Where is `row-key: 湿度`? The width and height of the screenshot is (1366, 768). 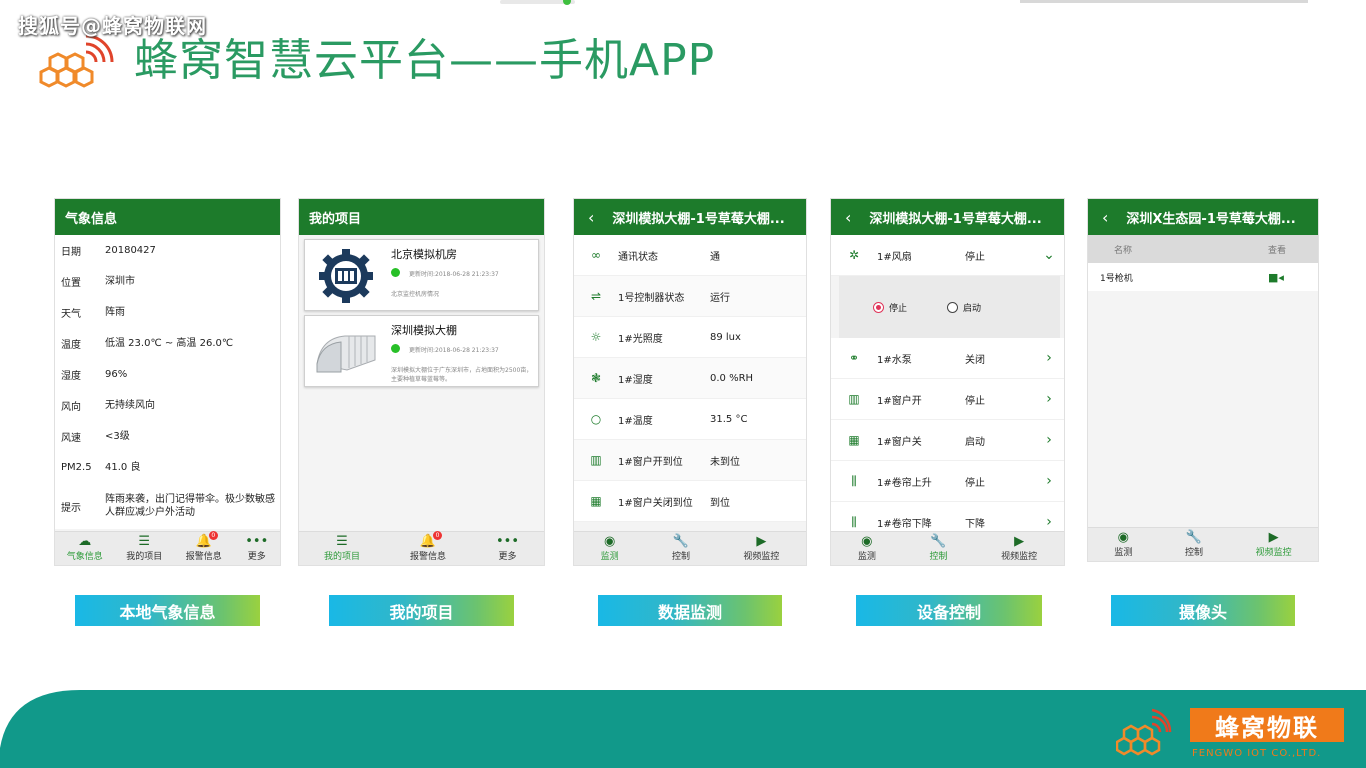
row-key: 湿度 is located at coordinates (71, 376).